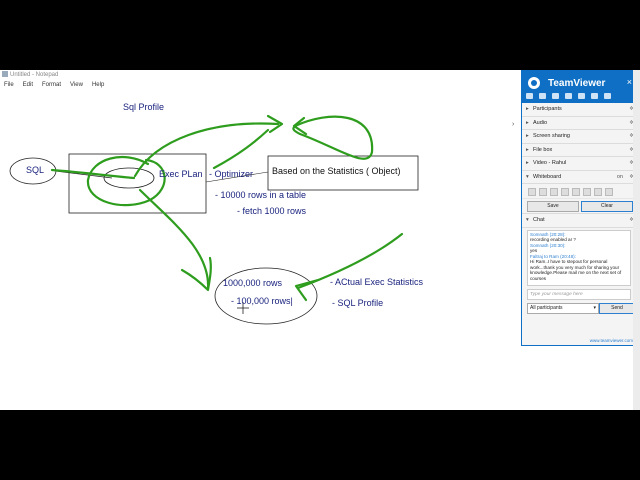  I want to click on toolbar-screen-icon, so click(568, 96).